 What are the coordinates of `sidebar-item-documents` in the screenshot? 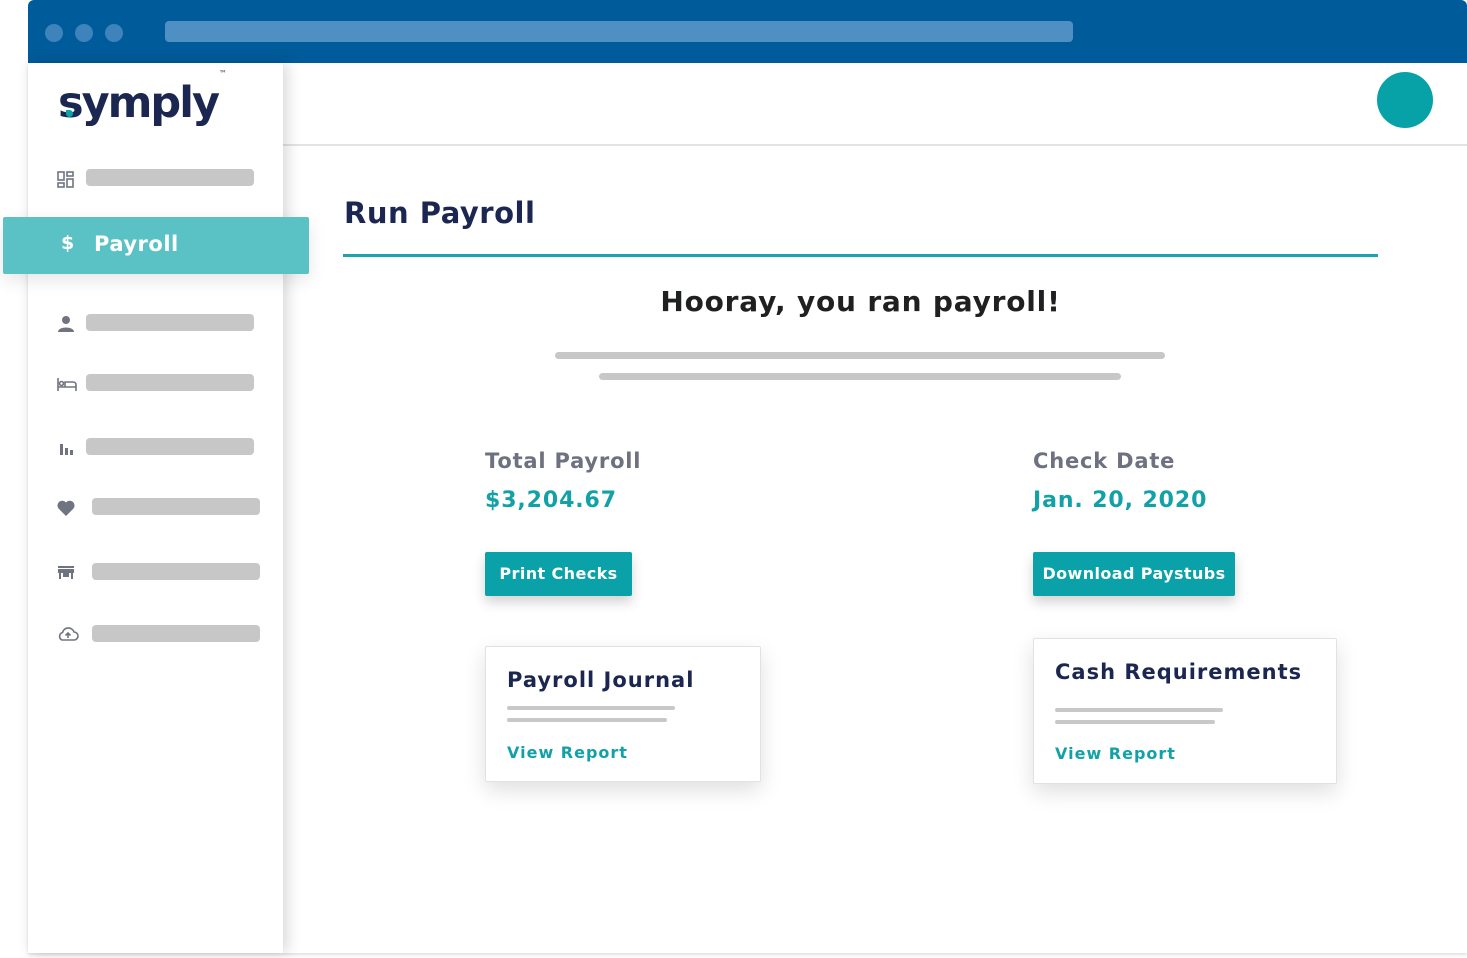 It's located at (155, 634).